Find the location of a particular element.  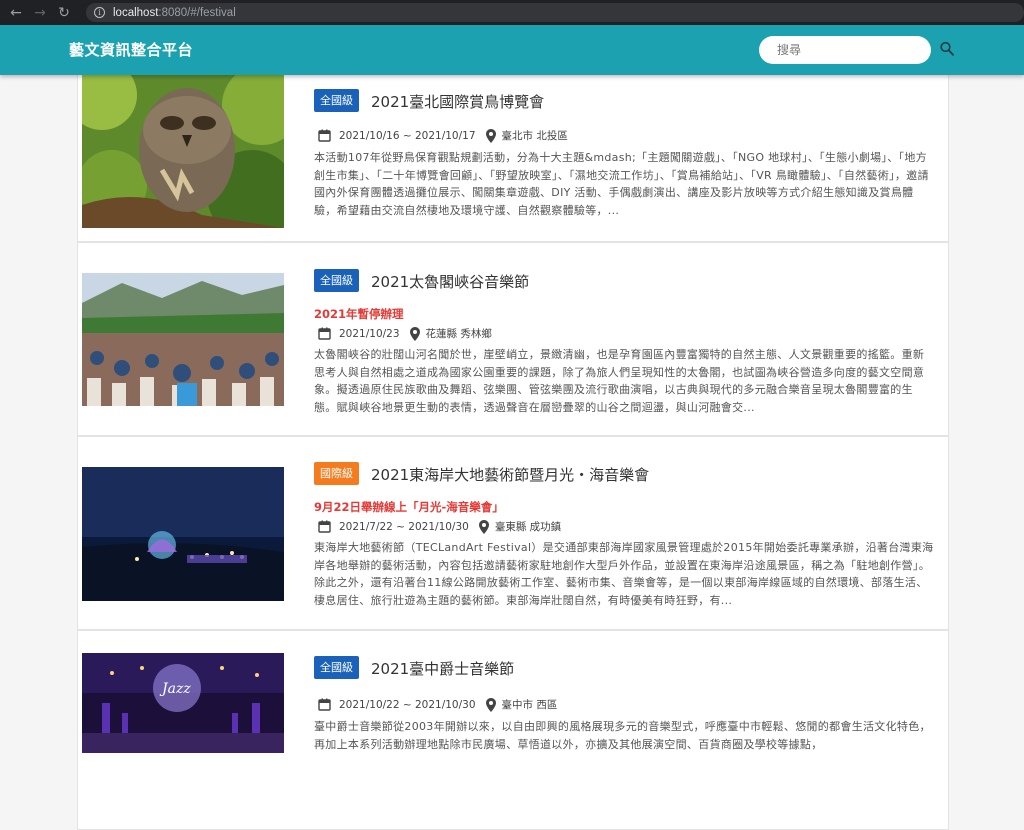

event-date: 2021/7/22 ~ 2021/10/30 is located at coordinates (404, 526).